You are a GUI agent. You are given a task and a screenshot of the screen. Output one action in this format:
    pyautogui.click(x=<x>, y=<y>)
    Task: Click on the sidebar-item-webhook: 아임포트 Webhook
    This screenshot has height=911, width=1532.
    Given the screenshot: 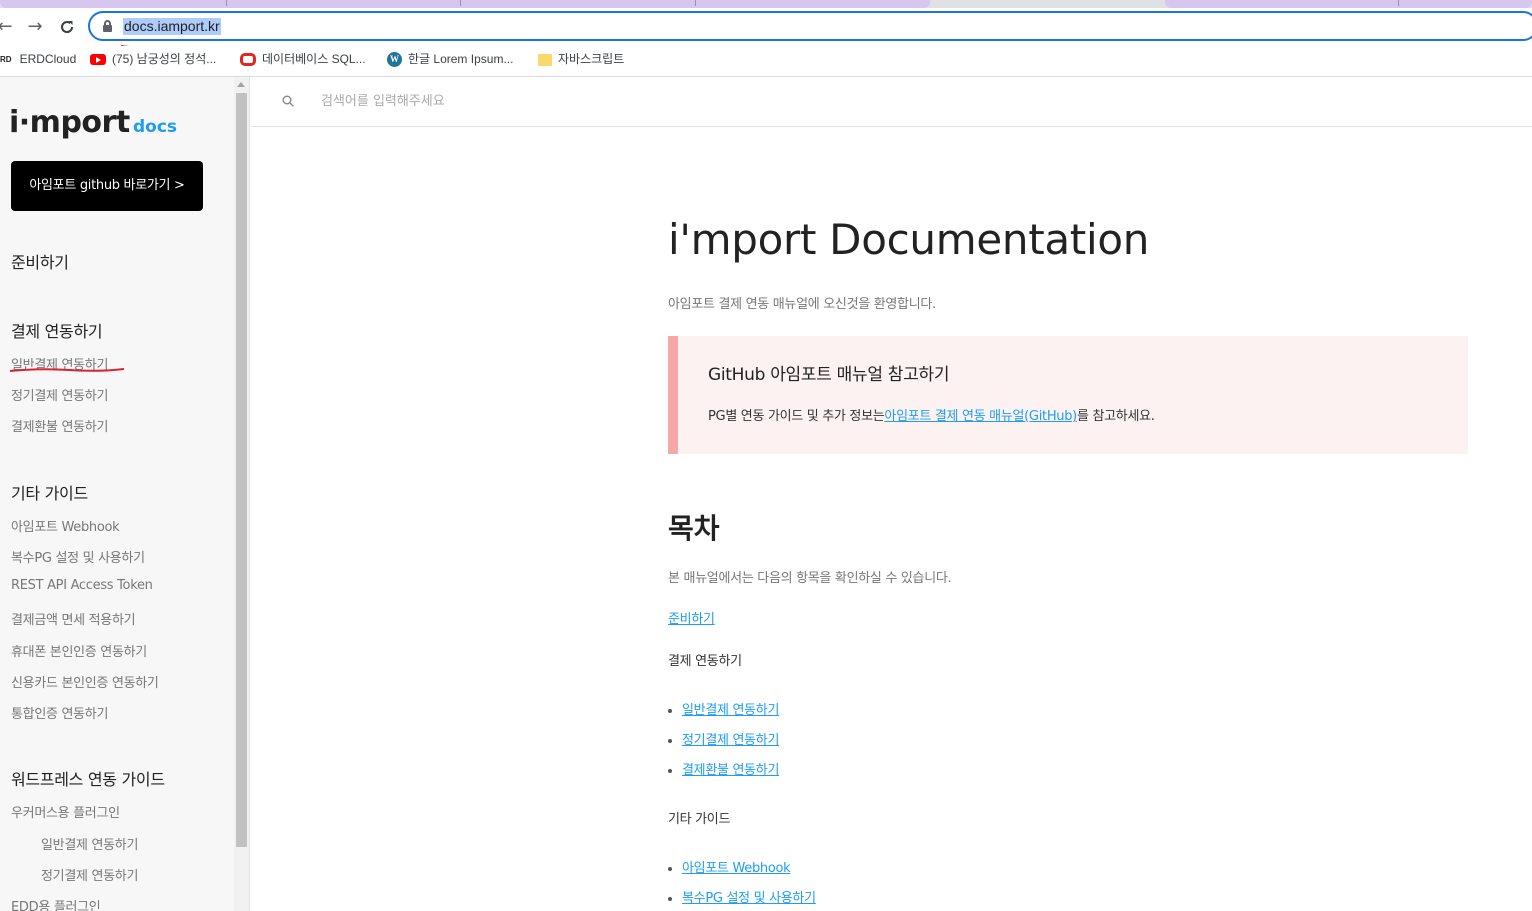 What is the action you would take?
    pyautogui.click(x=65, y=525)
    